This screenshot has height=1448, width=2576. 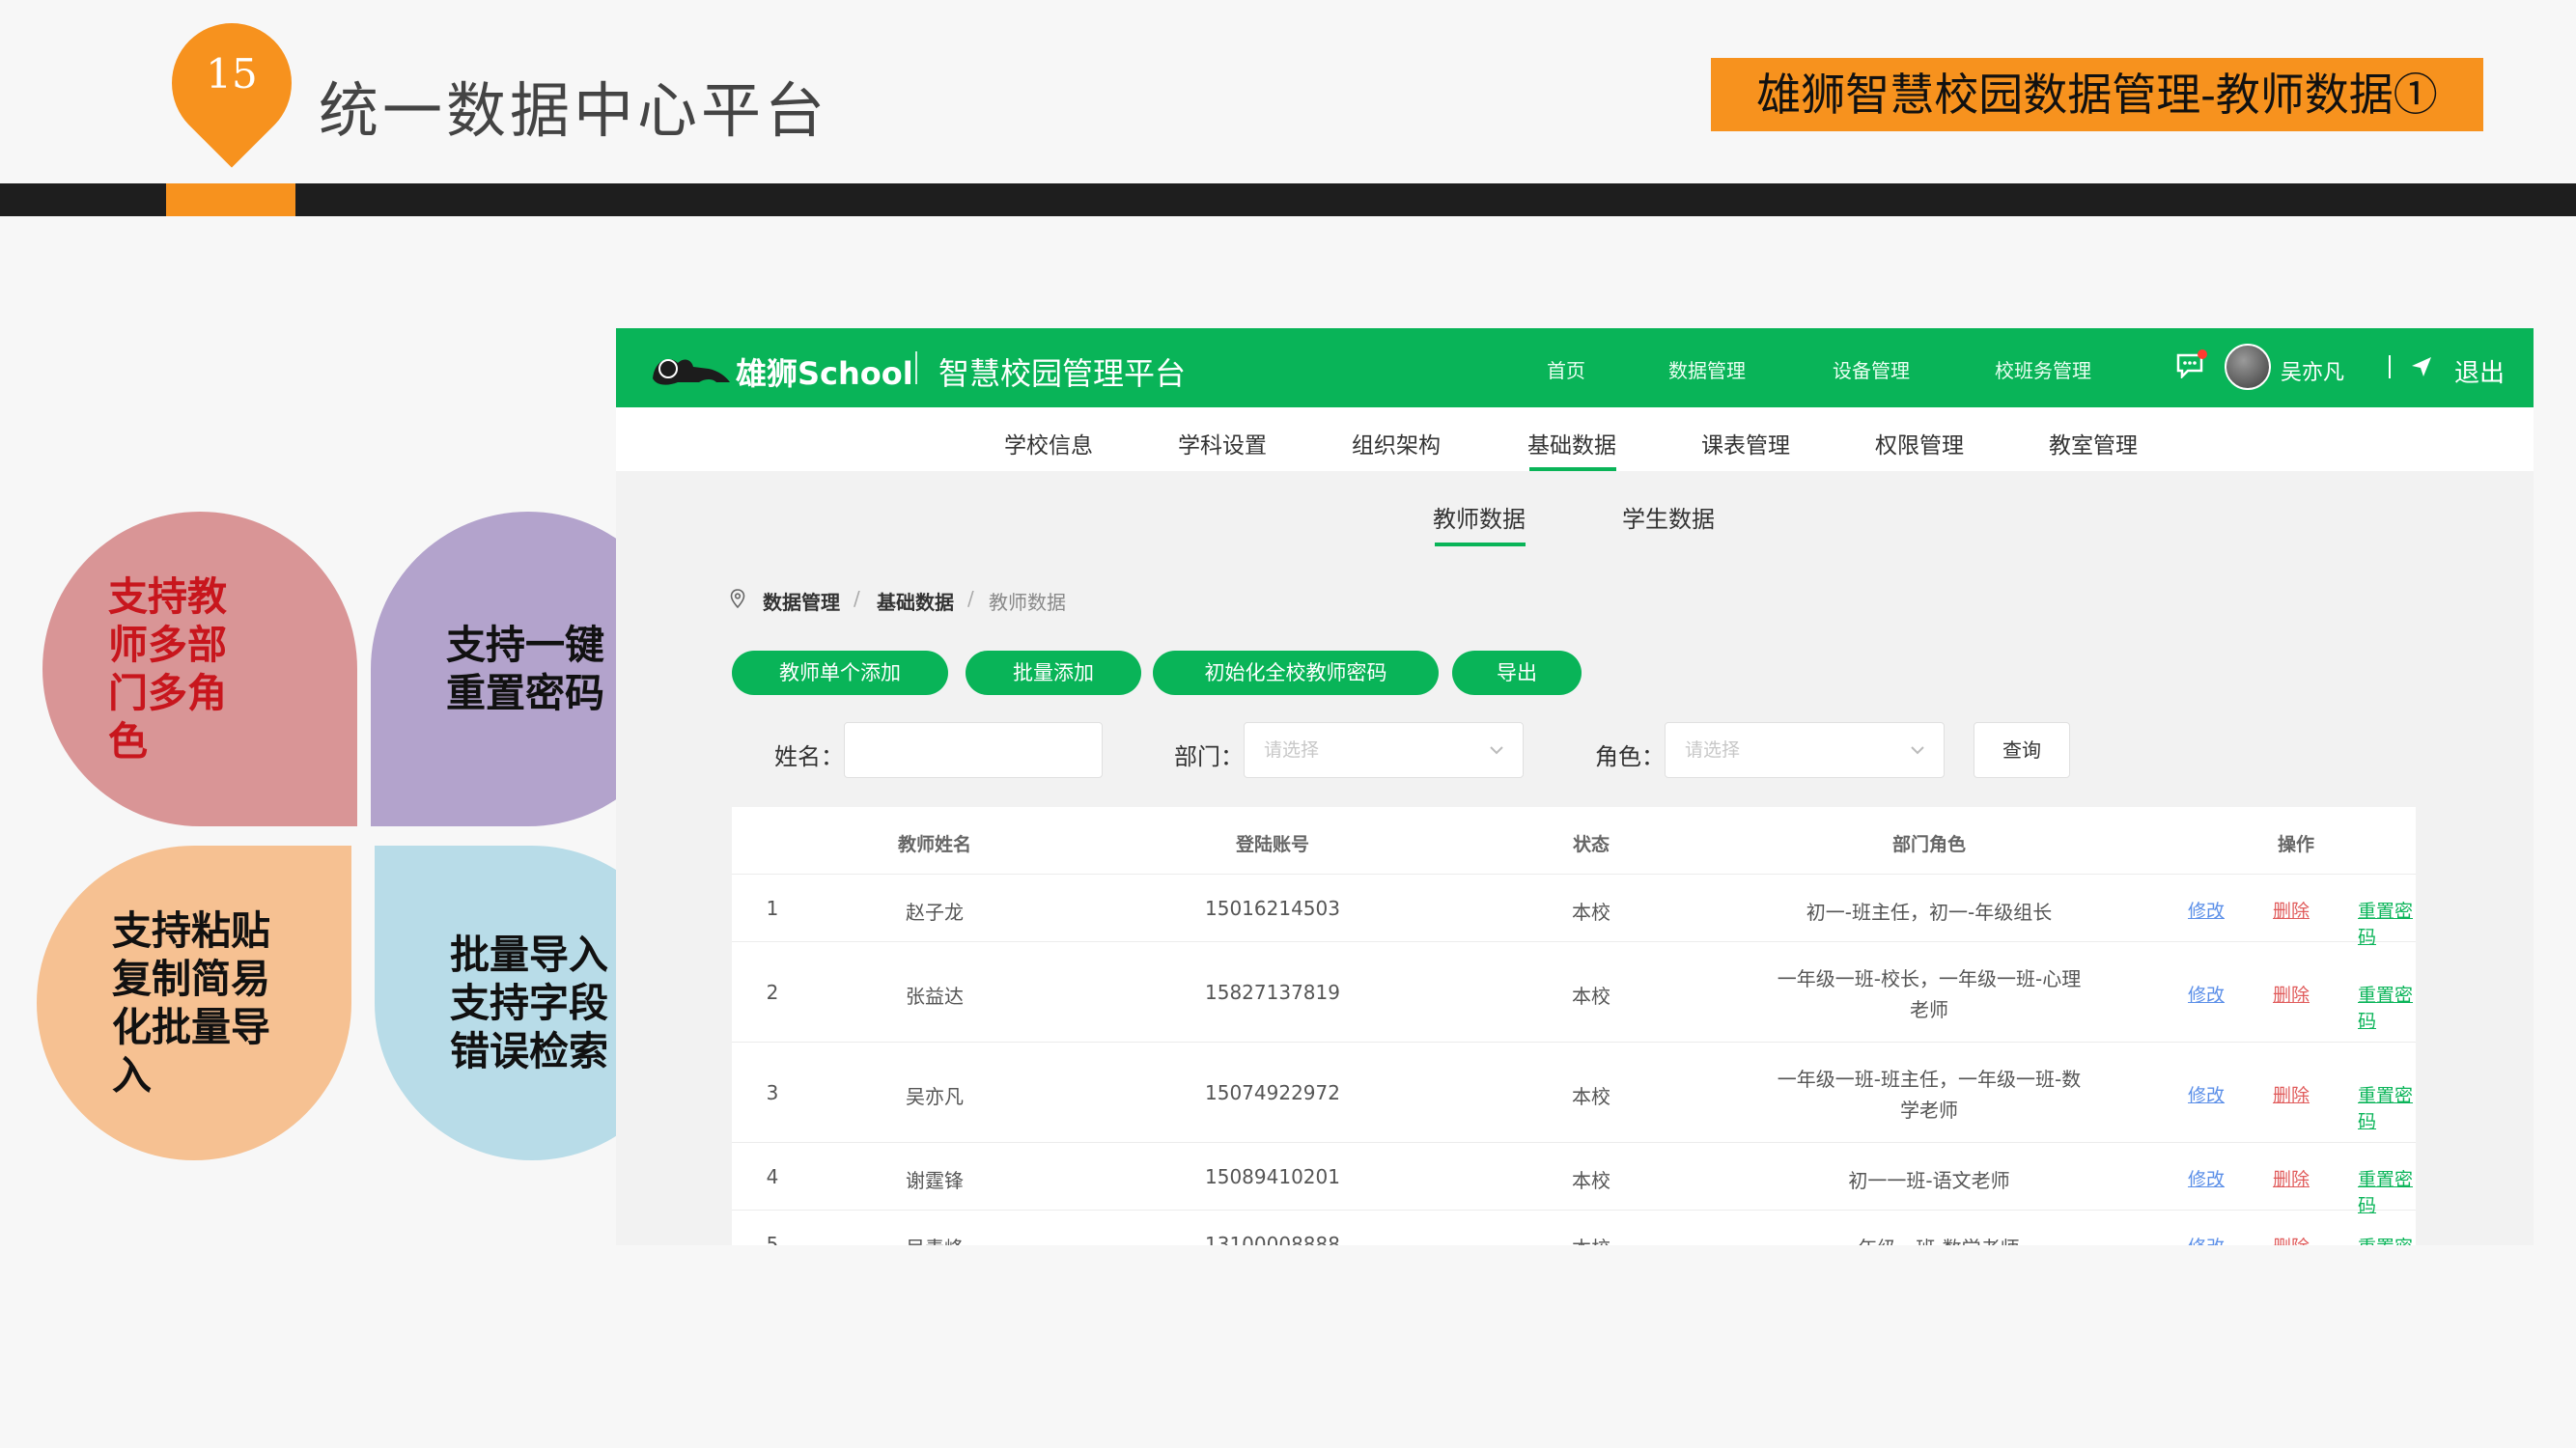 I want to click on teacher-dept-role: 初一-班主任，初一-年级组长, so click(x=1930, y=913).